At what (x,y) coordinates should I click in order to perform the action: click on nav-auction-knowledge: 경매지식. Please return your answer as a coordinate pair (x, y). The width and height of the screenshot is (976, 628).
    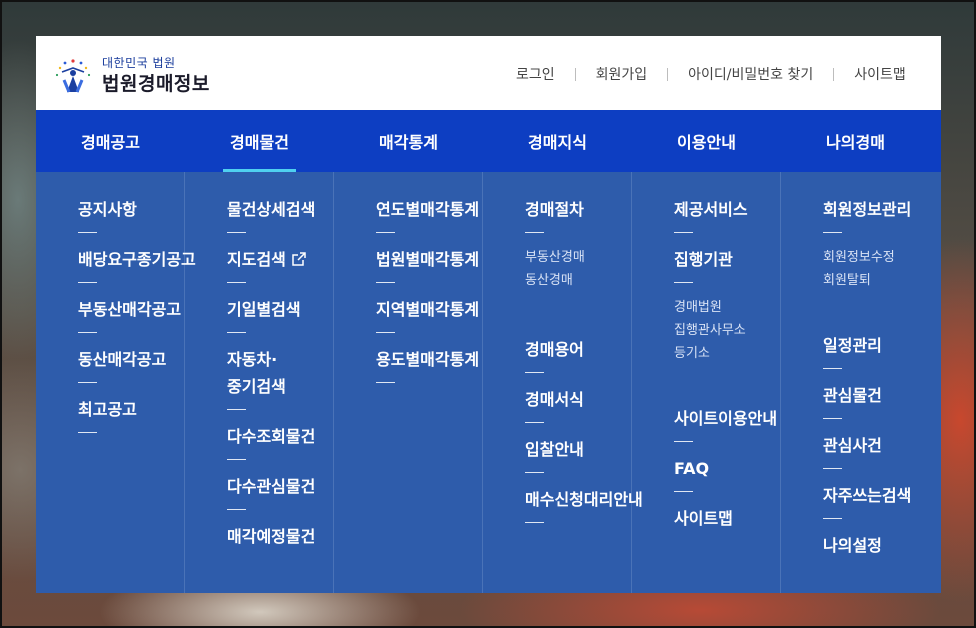
    Looking at the image, I should click on (557, 141).